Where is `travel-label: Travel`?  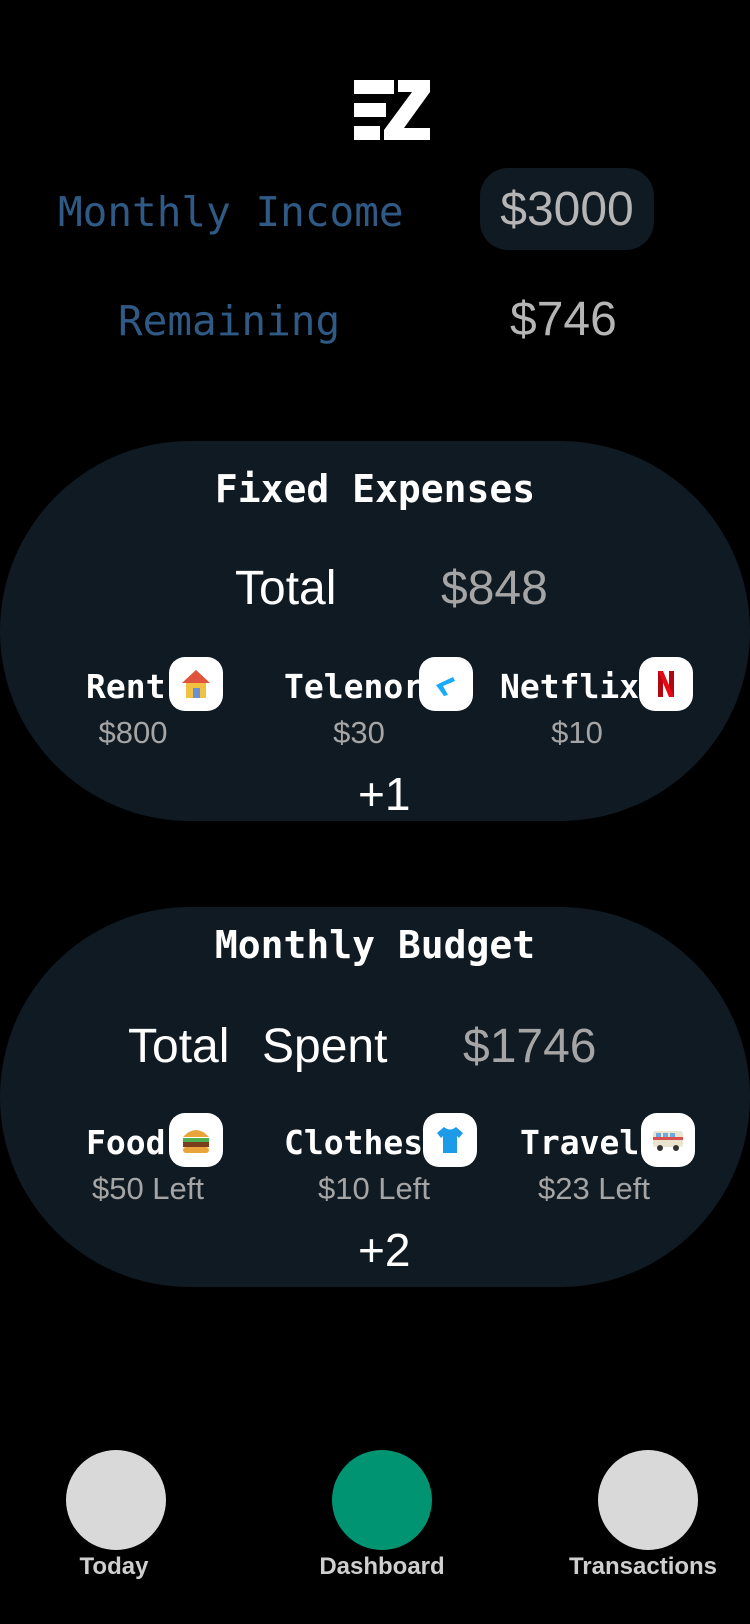 travel-label: Travel is located at coordinates (580, 1142).